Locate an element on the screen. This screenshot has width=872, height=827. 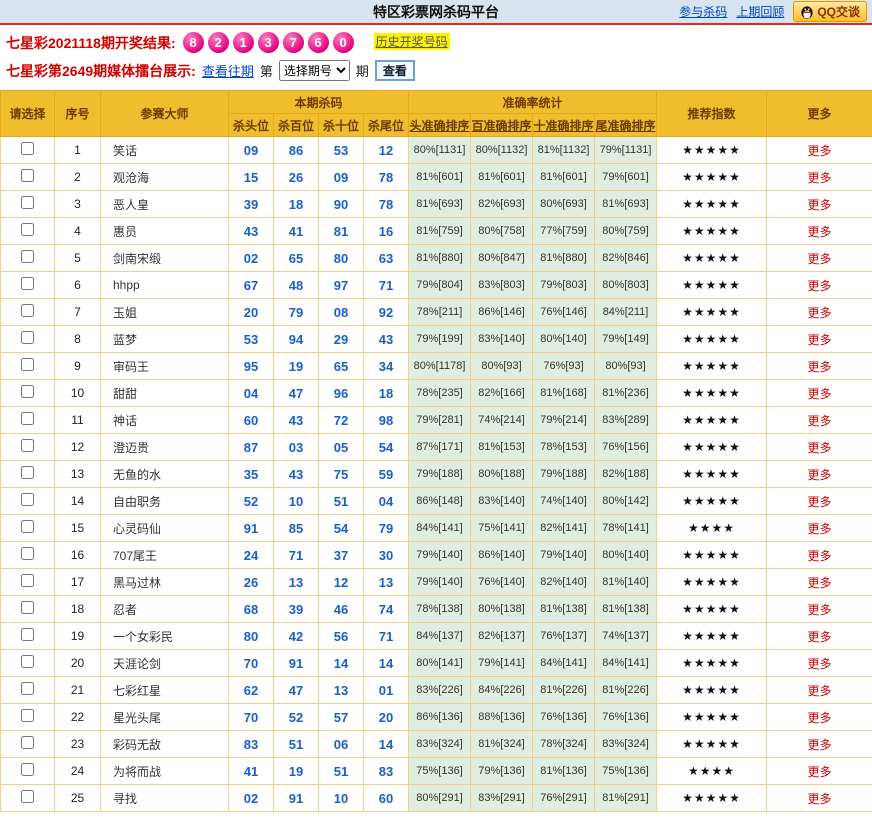
view-button: 查看 is located at coordinates (394, 70).